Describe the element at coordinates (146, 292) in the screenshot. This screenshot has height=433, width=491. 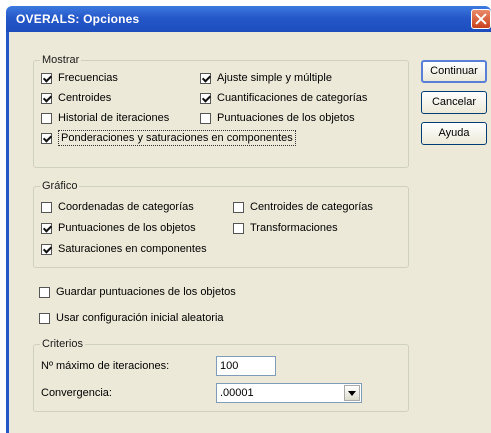
I see `guardar-label: Guardar puntuaciones de los objetos` at that location.